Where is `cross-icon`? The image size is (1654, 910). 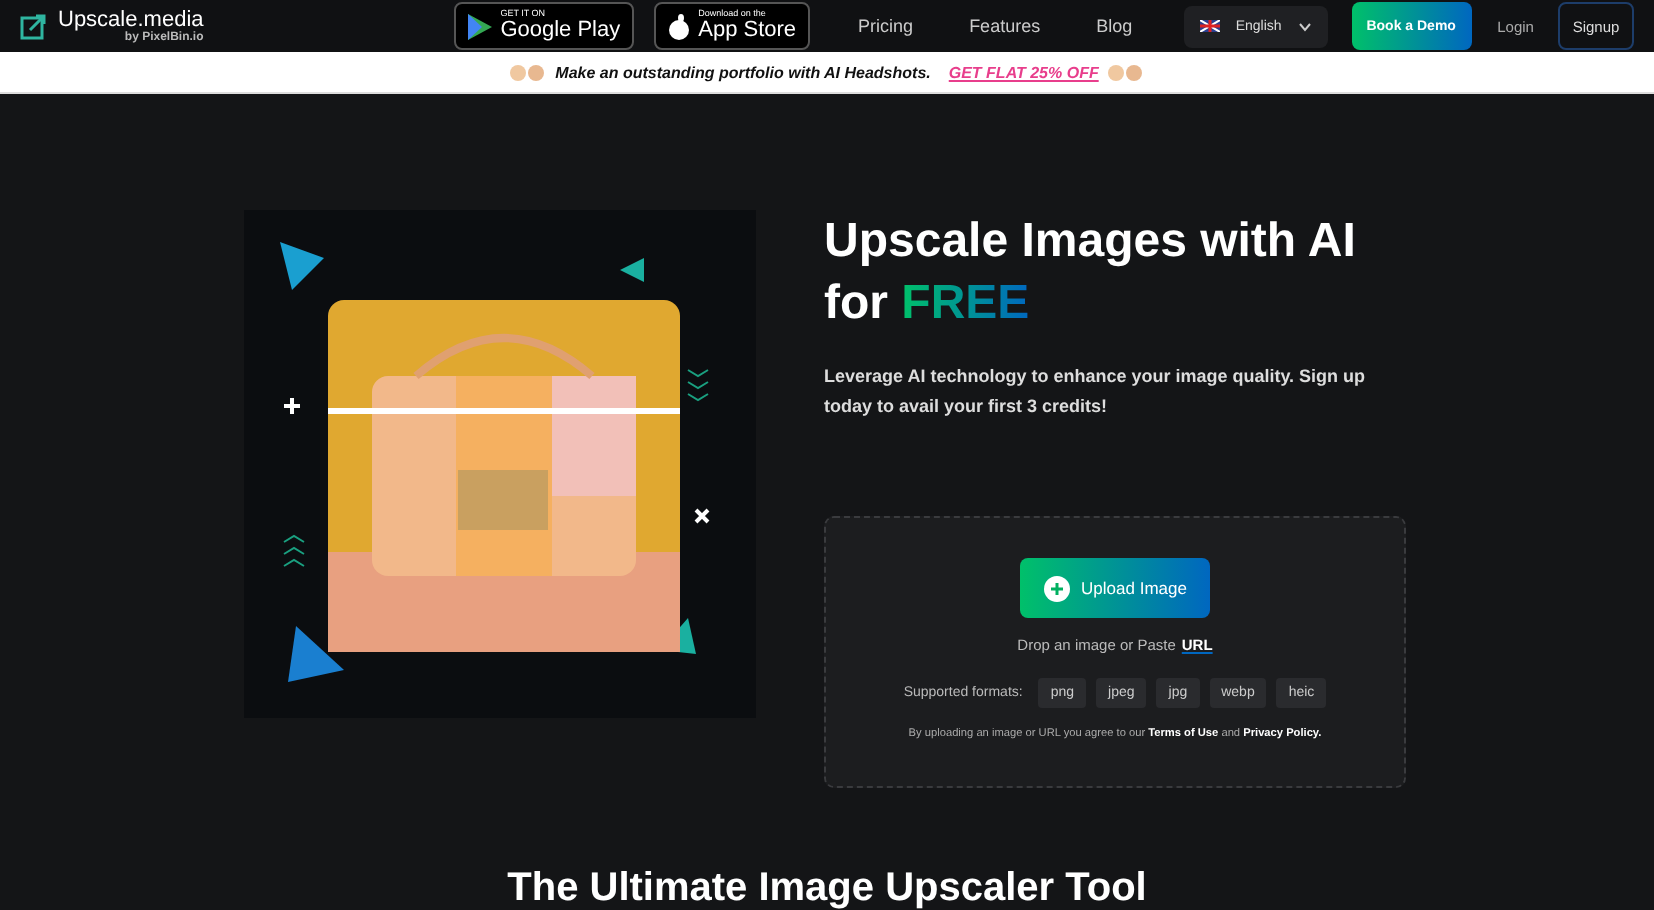
cross-icon is located at coordinates (702, 516).